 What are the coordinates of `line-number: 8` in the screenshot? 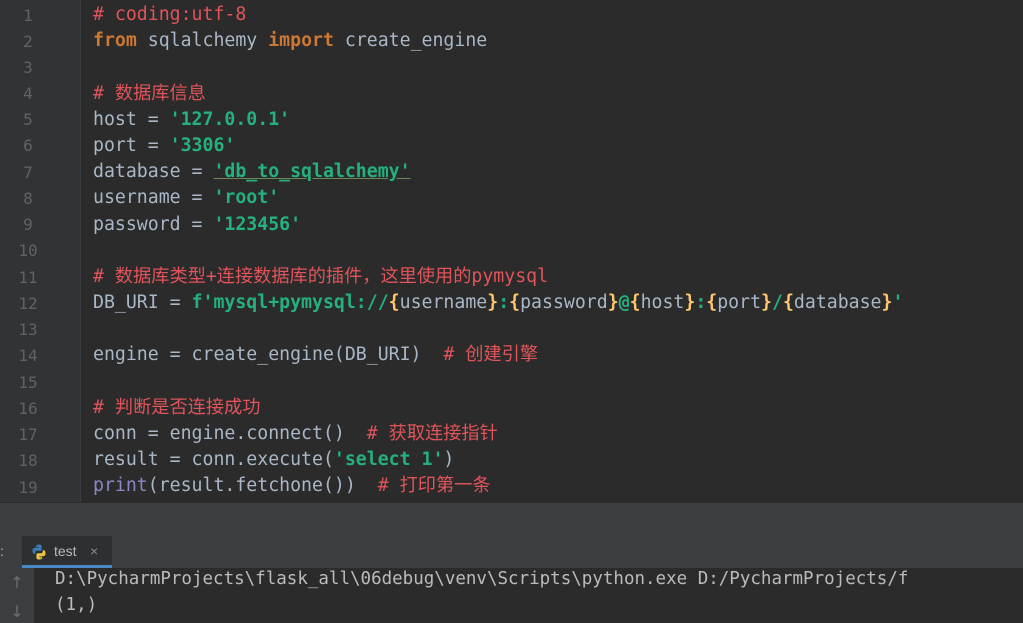 It's located at (28, 198).